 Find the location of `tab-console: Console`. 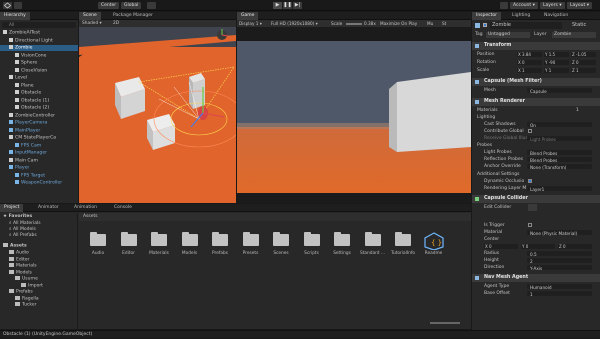

tab-console: Console is located at coordinates (123, 208).